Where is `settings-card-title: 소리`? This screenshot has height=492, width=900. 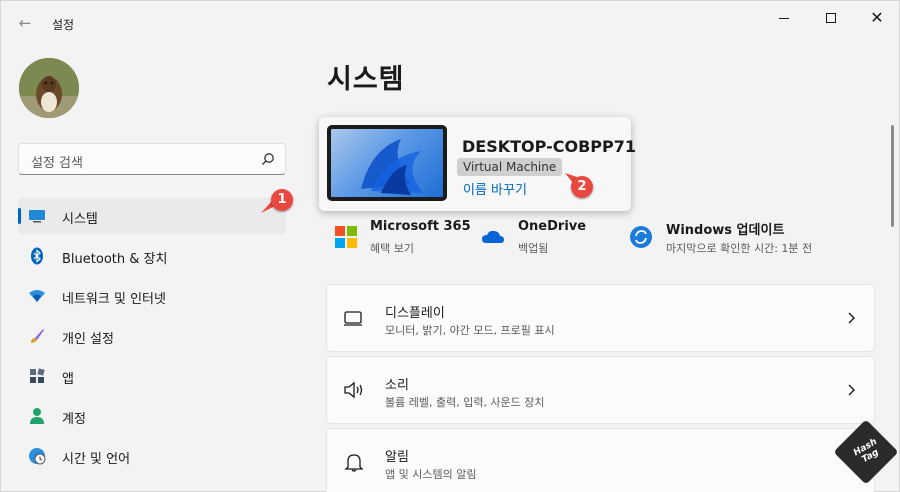
settings-card-title: 소리 is located at coordinates (397, 385).